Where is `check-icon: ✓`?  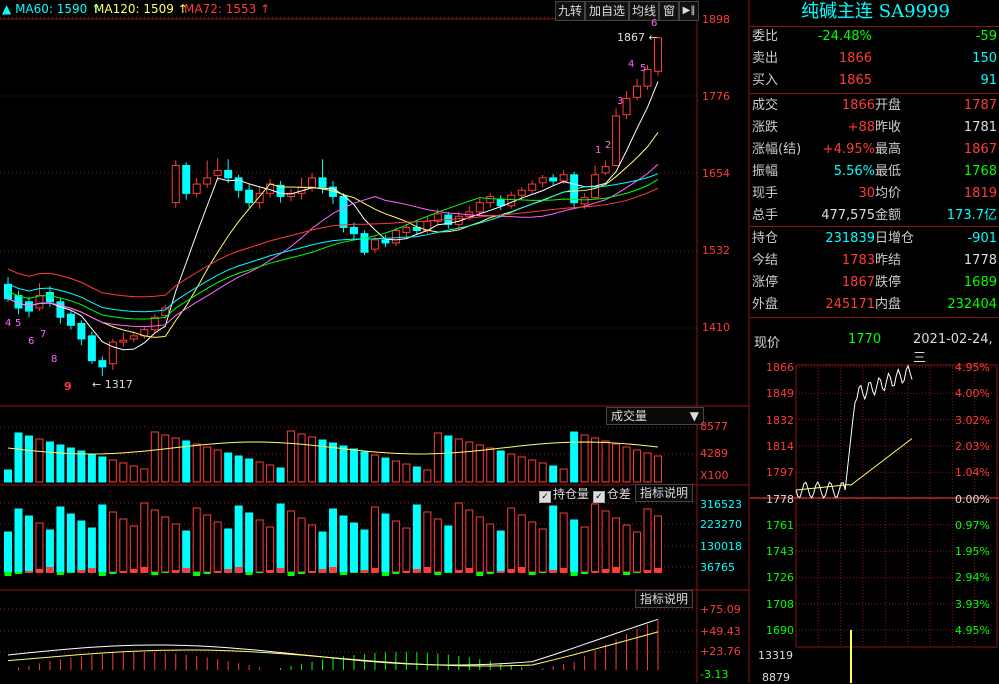 check-icon: ✓ is located at coordinates (545, 497).